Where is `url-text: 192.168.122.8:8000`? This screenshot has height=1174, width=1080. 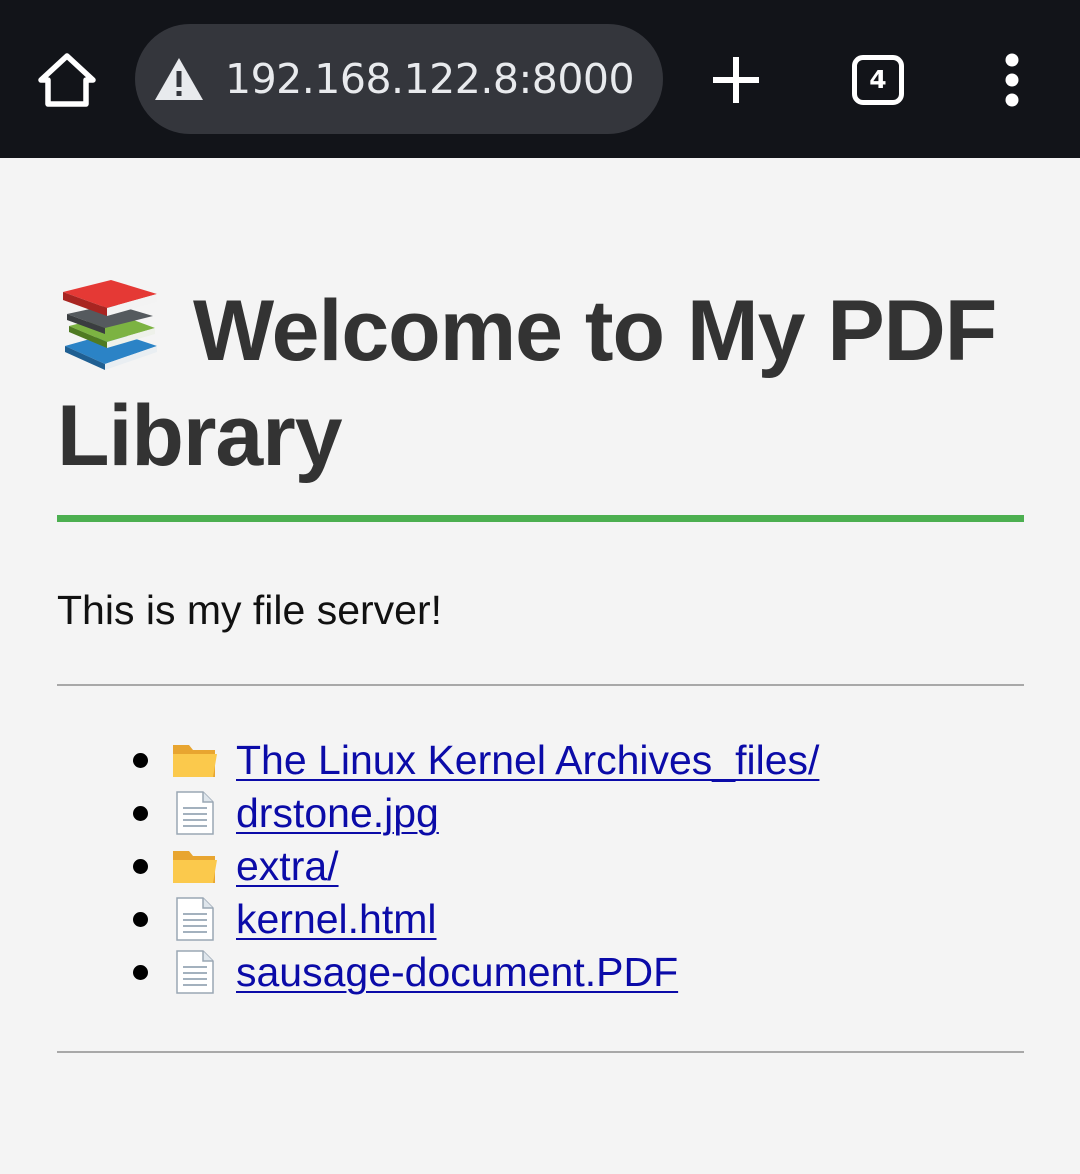 url-text: 192.168.122.8:8000 is located at coordinates (430, 79).